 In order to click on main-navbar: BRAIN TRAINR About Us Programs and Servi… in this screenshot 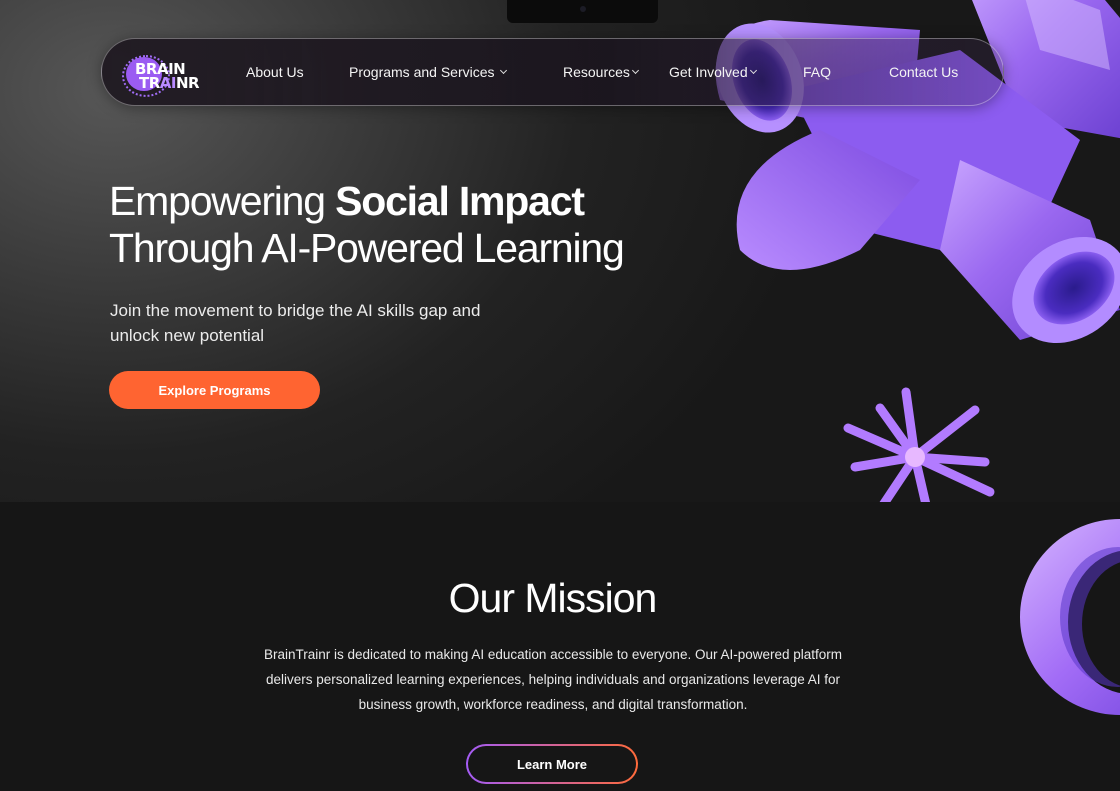, I will do `click(552, 72)`.